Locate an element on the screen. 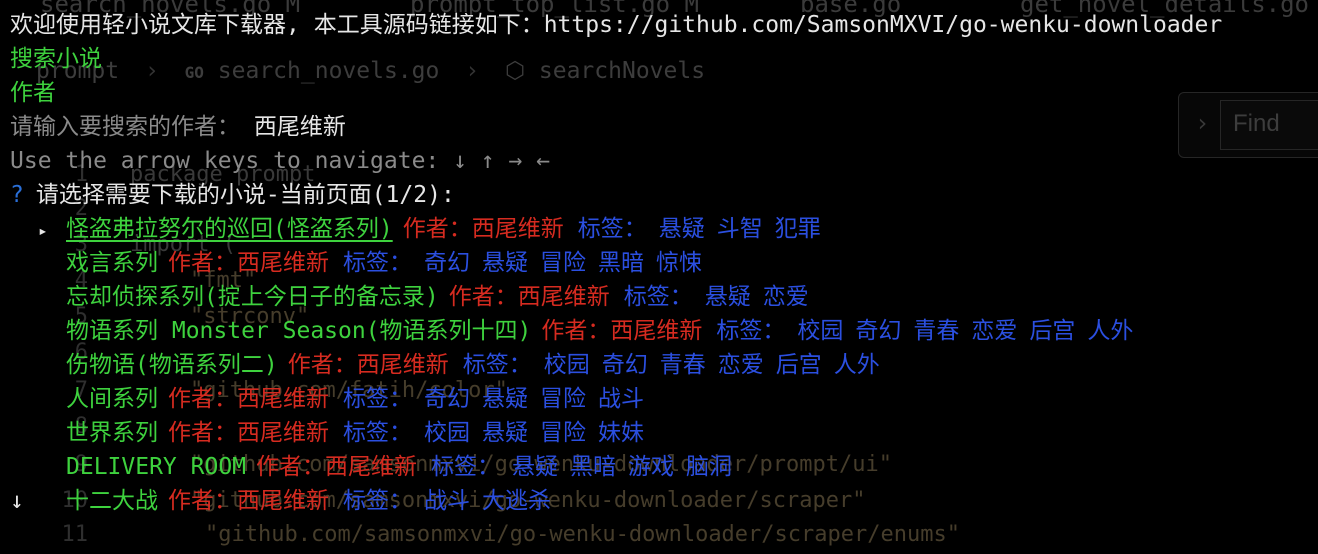 This screenshot has height=554, width=1318. question-mark-icon: ? is located at coordinates (17, 195).